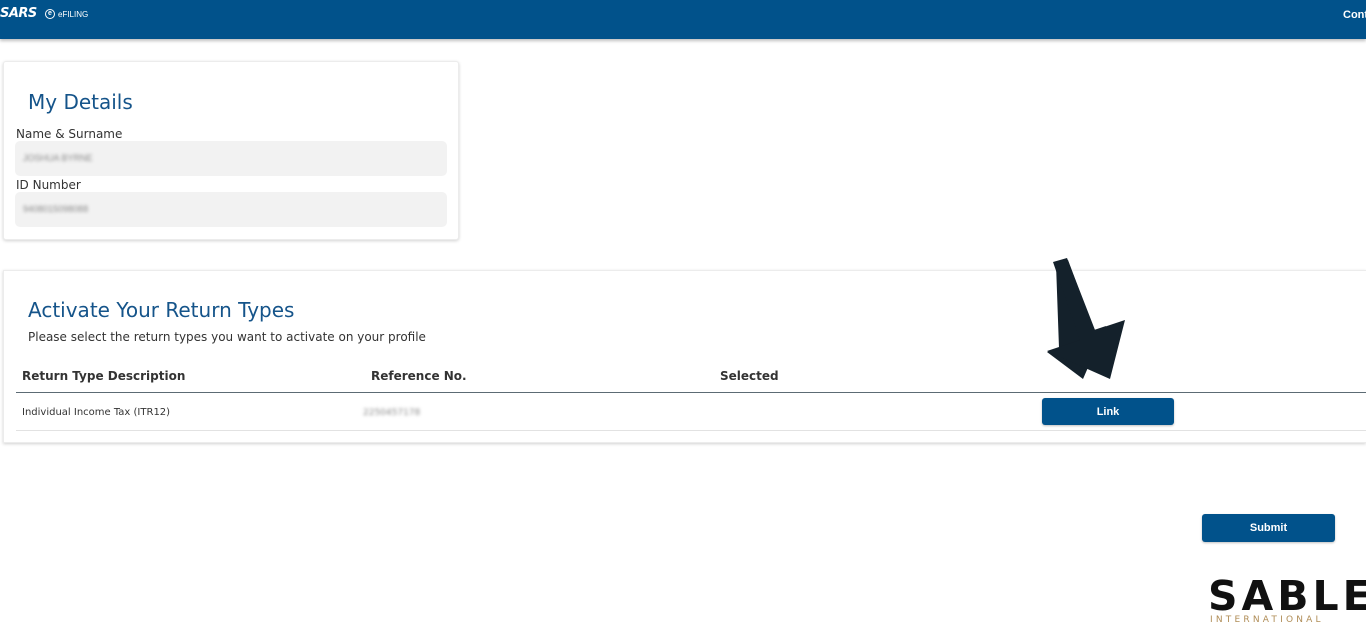 The height and width of the screenshot is (638, 1366). I want to click on efiling-logo-text: eFILING, so click(73, 14).